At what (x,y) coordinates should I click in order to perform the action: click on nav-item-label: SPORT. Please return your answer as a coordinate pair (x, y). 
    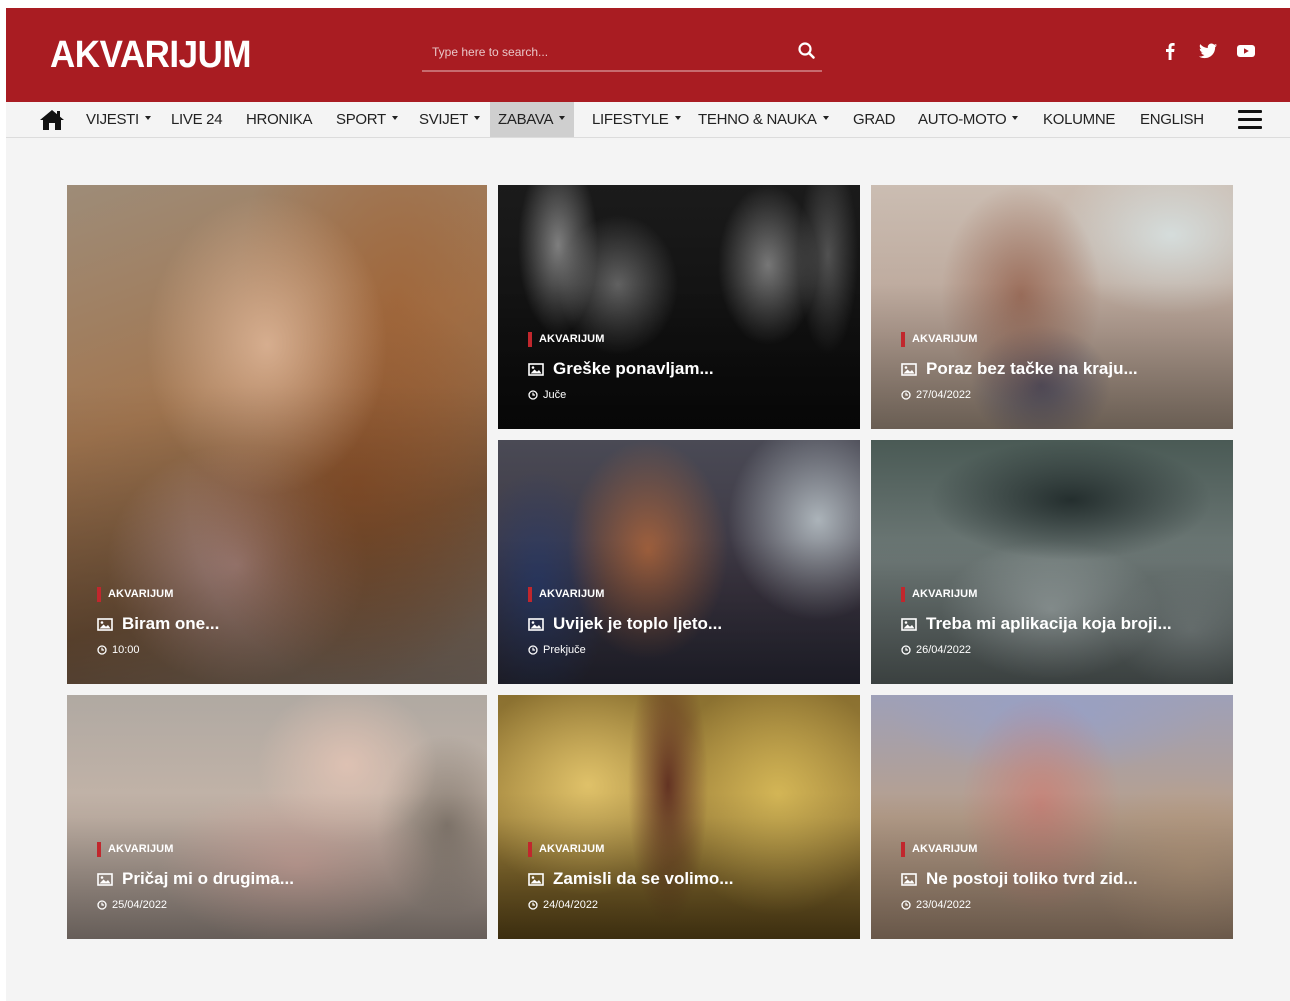
    Looking at the image, I should click on (361, 119).